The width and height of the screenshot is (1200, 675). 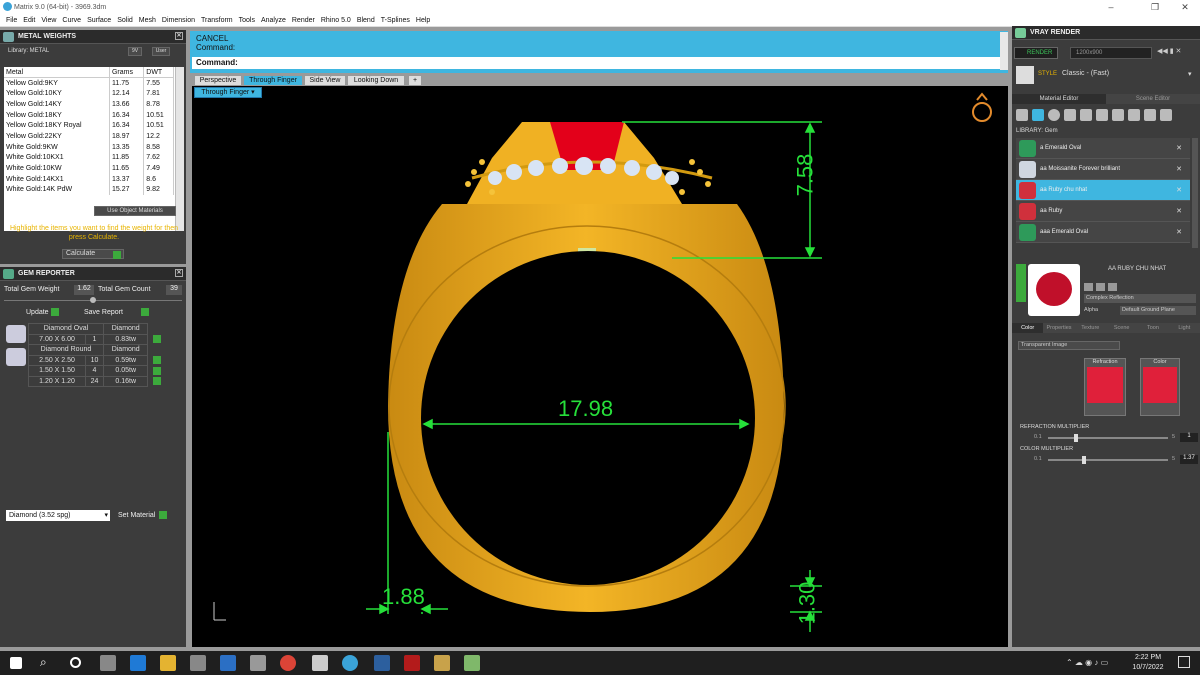 I want to click on gem-library-item: aa Ruby ✕, so click(x=1103, y=211).